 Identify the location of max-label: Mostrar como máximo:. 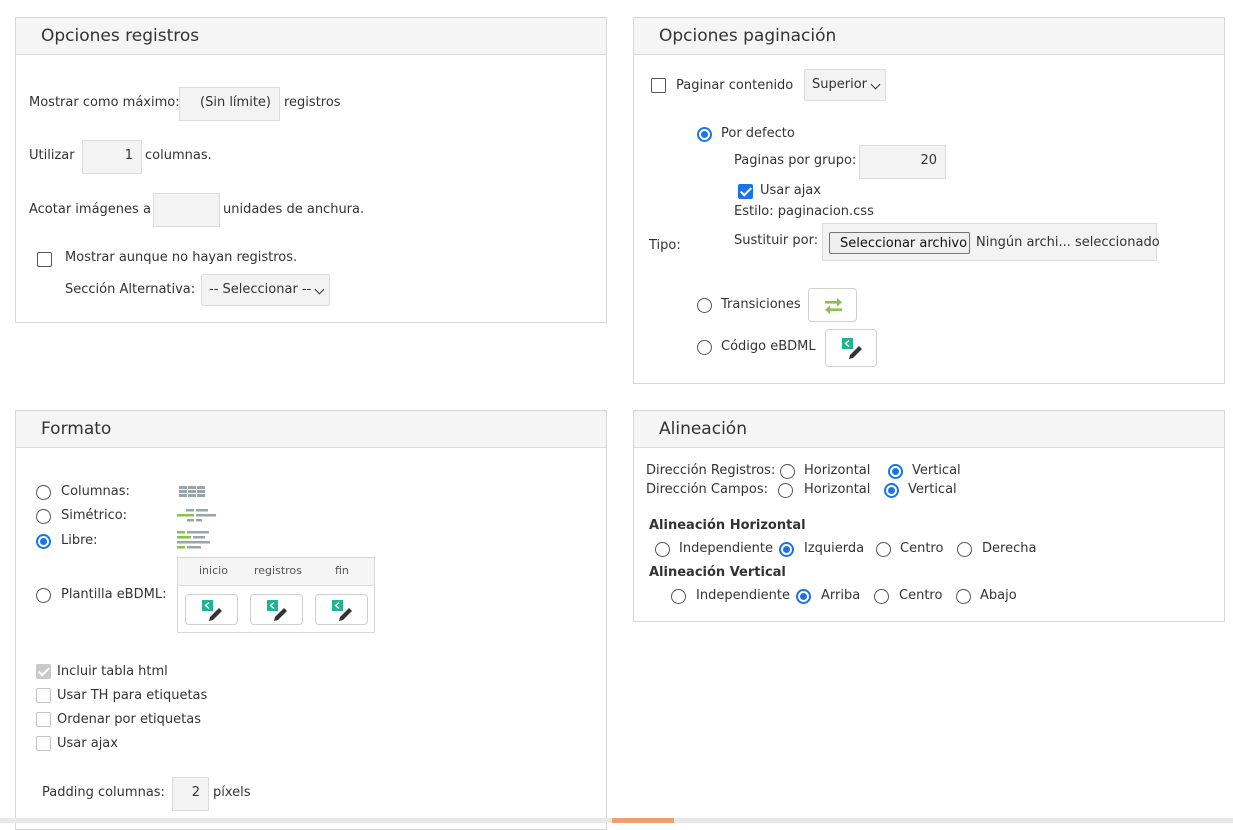
(104, 102).